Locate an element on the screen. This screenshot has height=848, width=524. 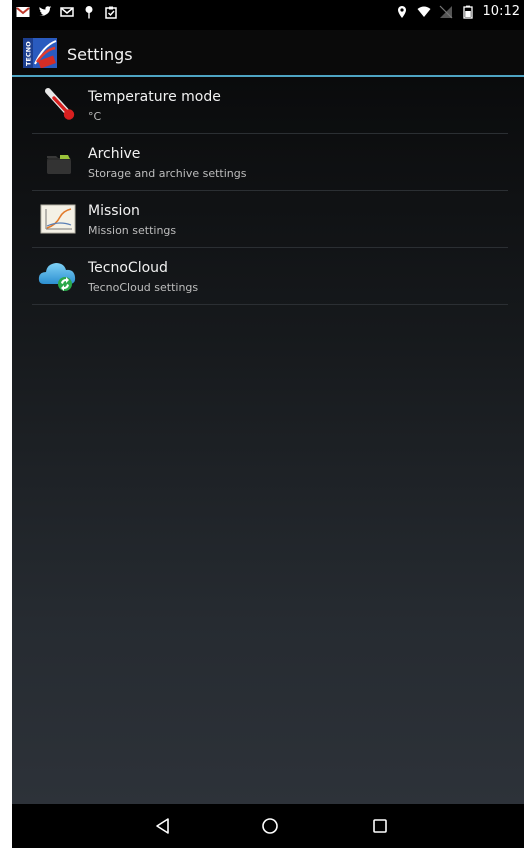
setting-mission: Mission Mission settings is located at coordinates (270, 219).